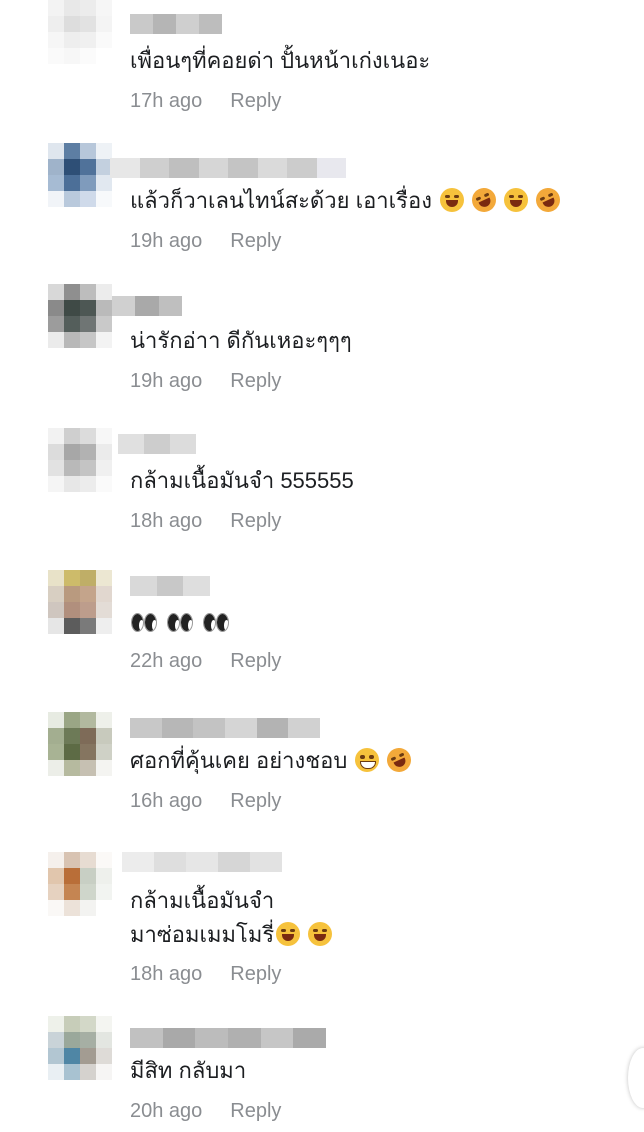 This screenshot has width=644, height=1132. What do you see at coordinates (242, 480) in the screenshot?
I see `comment-text: กล้ามเนื้อมันจำ 555555` at bounding box center [242, 480].